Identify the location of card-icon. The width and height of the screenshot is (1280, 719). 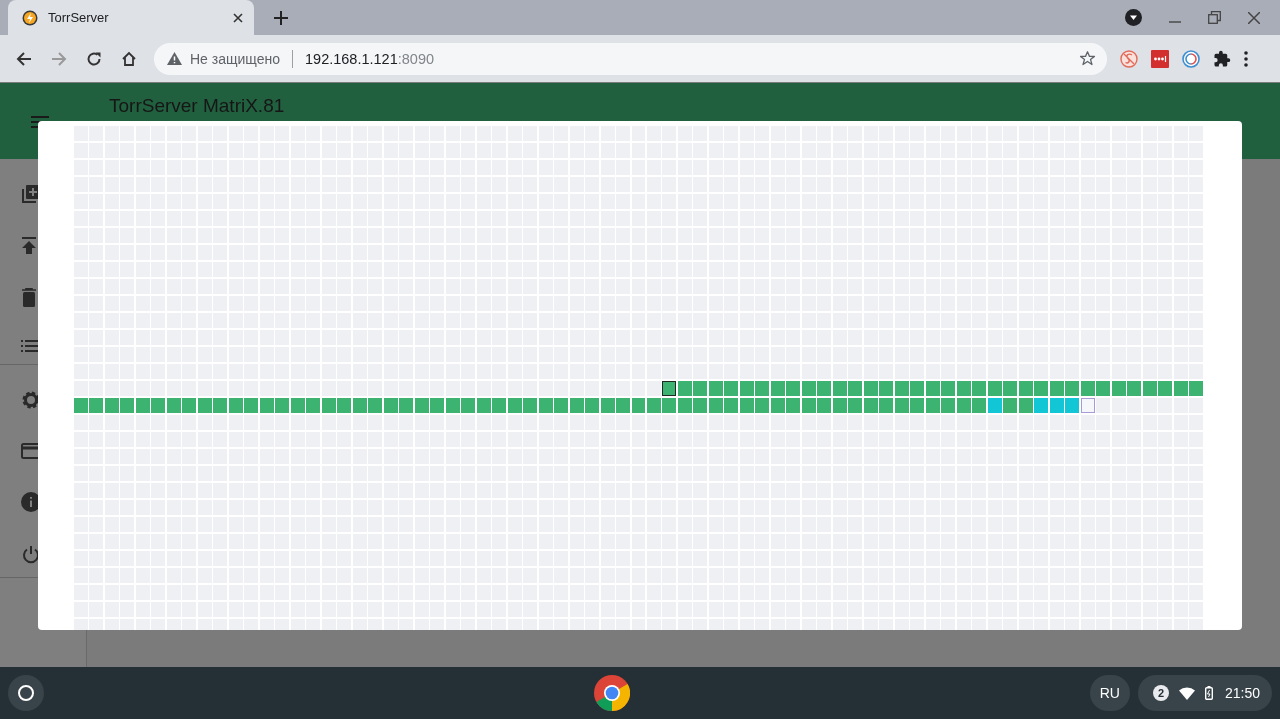
(31, 451).